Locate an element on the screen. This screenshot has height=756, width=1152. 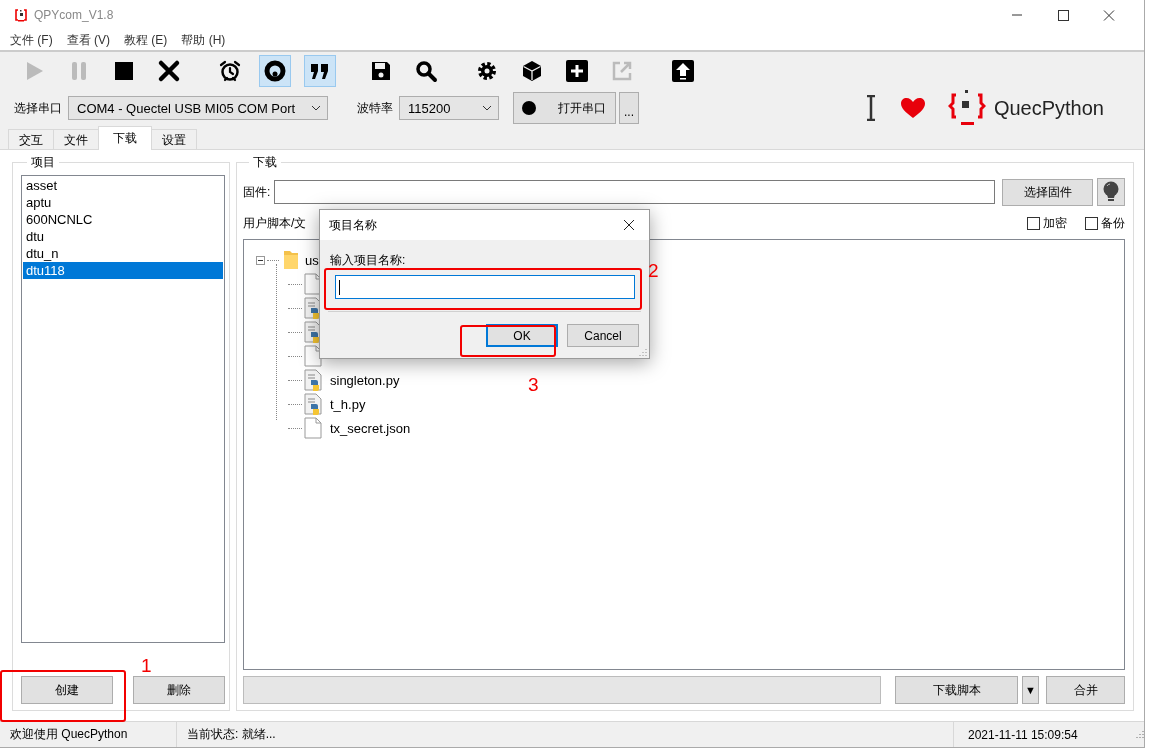
stop-icon is located at coordinates (124, 71).